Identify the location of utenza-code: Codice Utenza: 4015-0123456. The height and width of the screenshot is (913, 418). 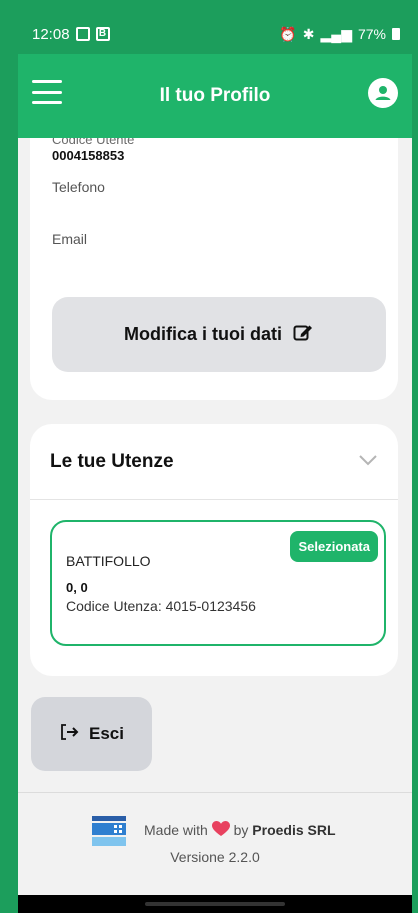
(161, 606).